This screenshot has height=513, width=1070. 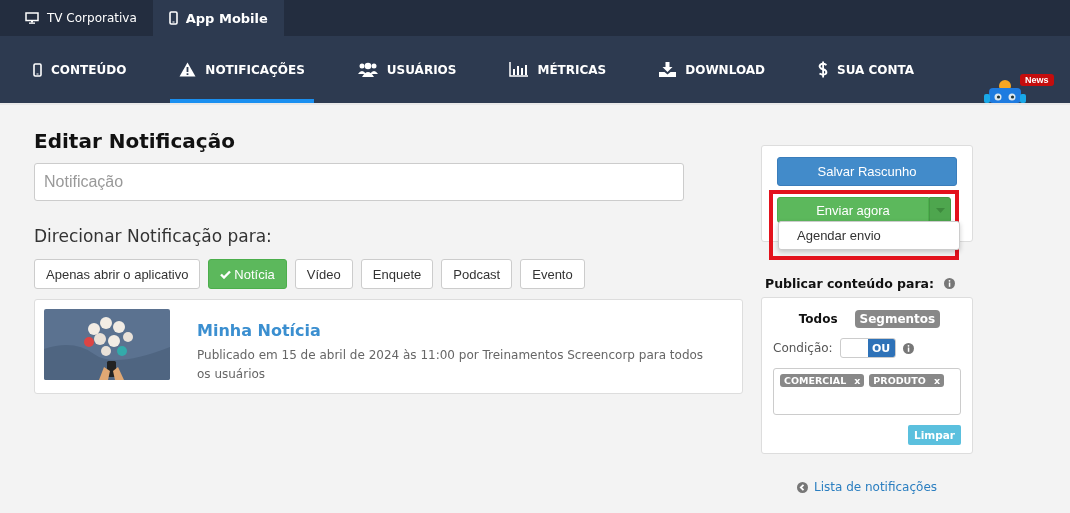 What do you see at coordinates (802, 487) in the screenshot?
I see `back-arrow-icon` at bounding box center [802, 487].